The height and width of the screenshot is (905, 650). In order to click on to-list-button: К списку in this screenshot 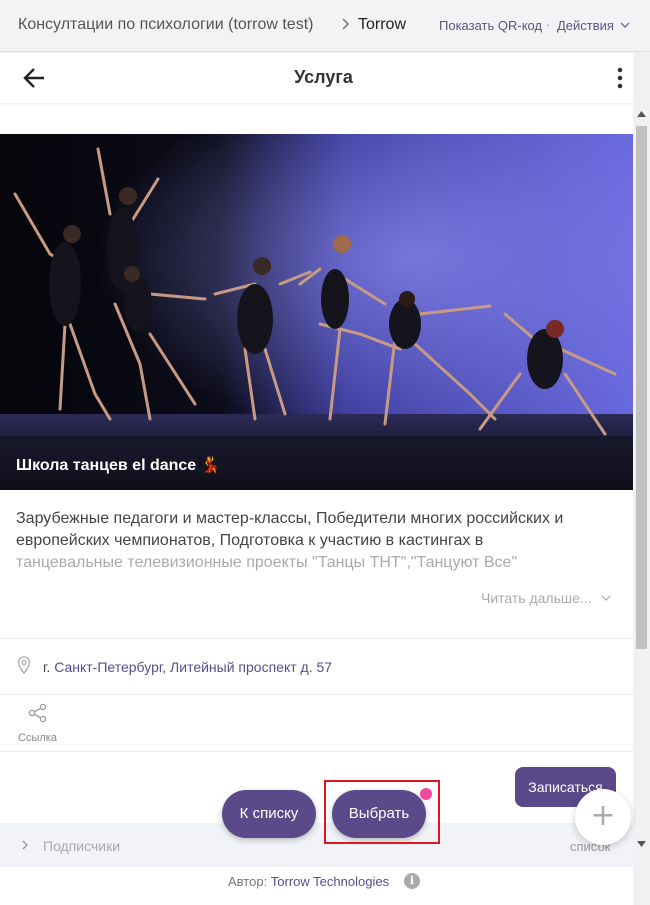, I will do `click(269, 814)`.